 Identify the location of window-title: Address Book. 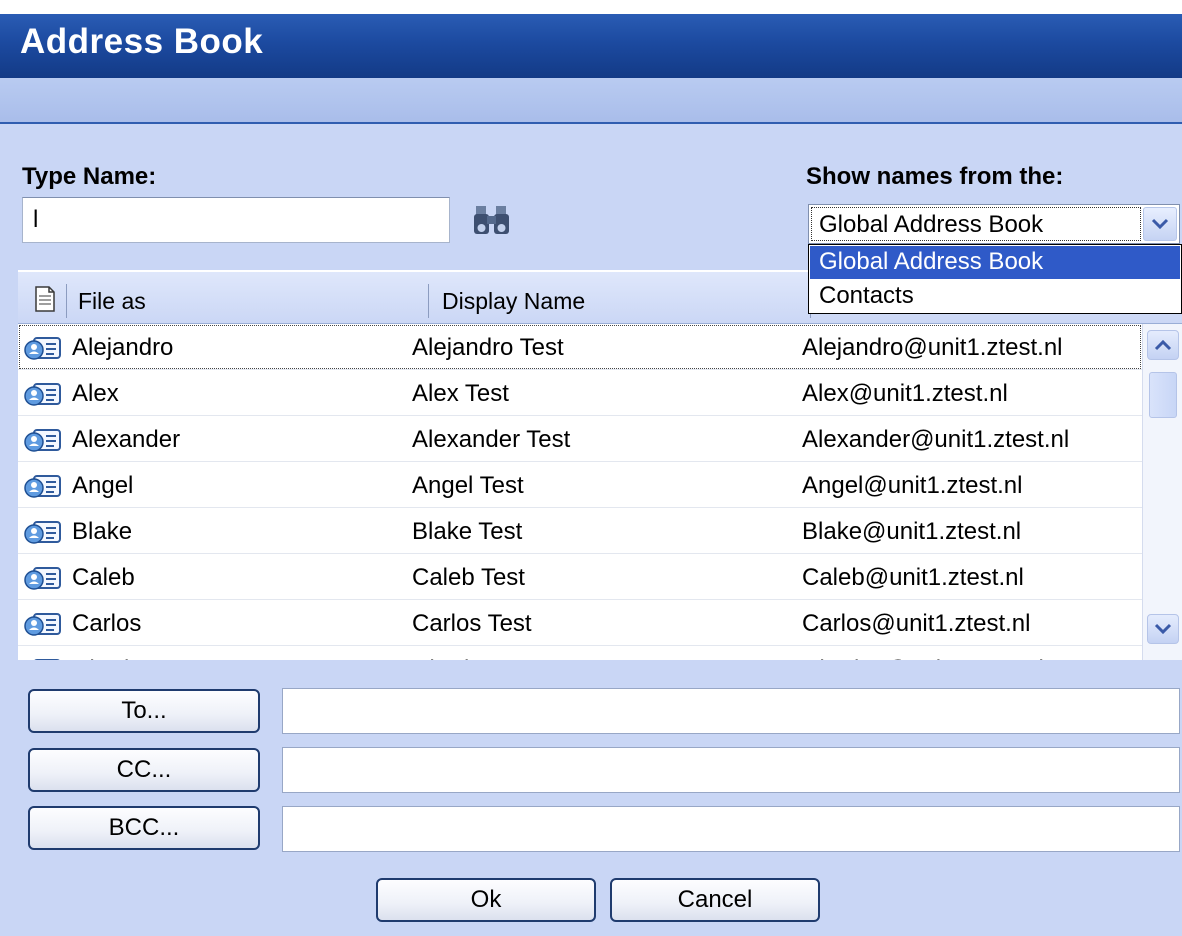
(142, 41).